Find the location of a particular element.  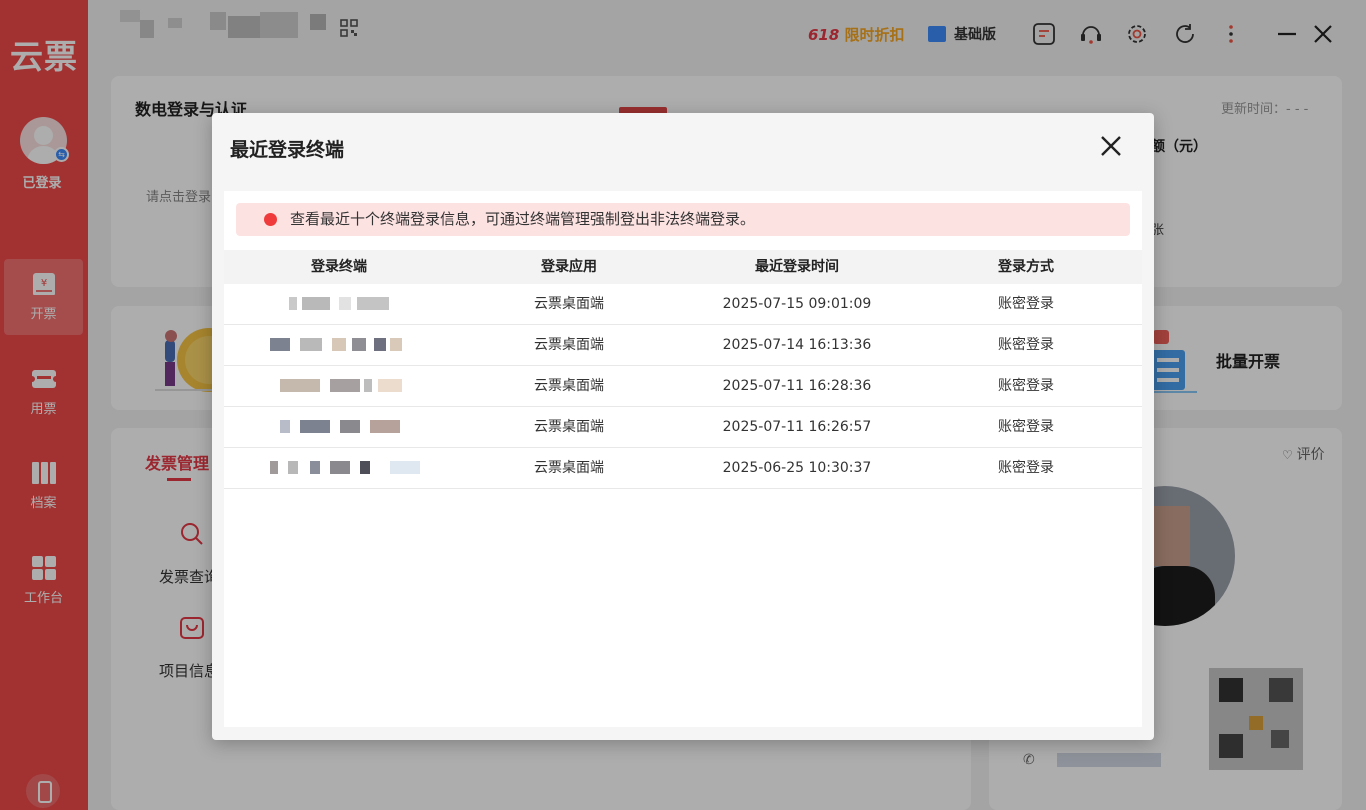

login-time: 2025-07-15 09:01:09 is located at coordinates (797, 304).